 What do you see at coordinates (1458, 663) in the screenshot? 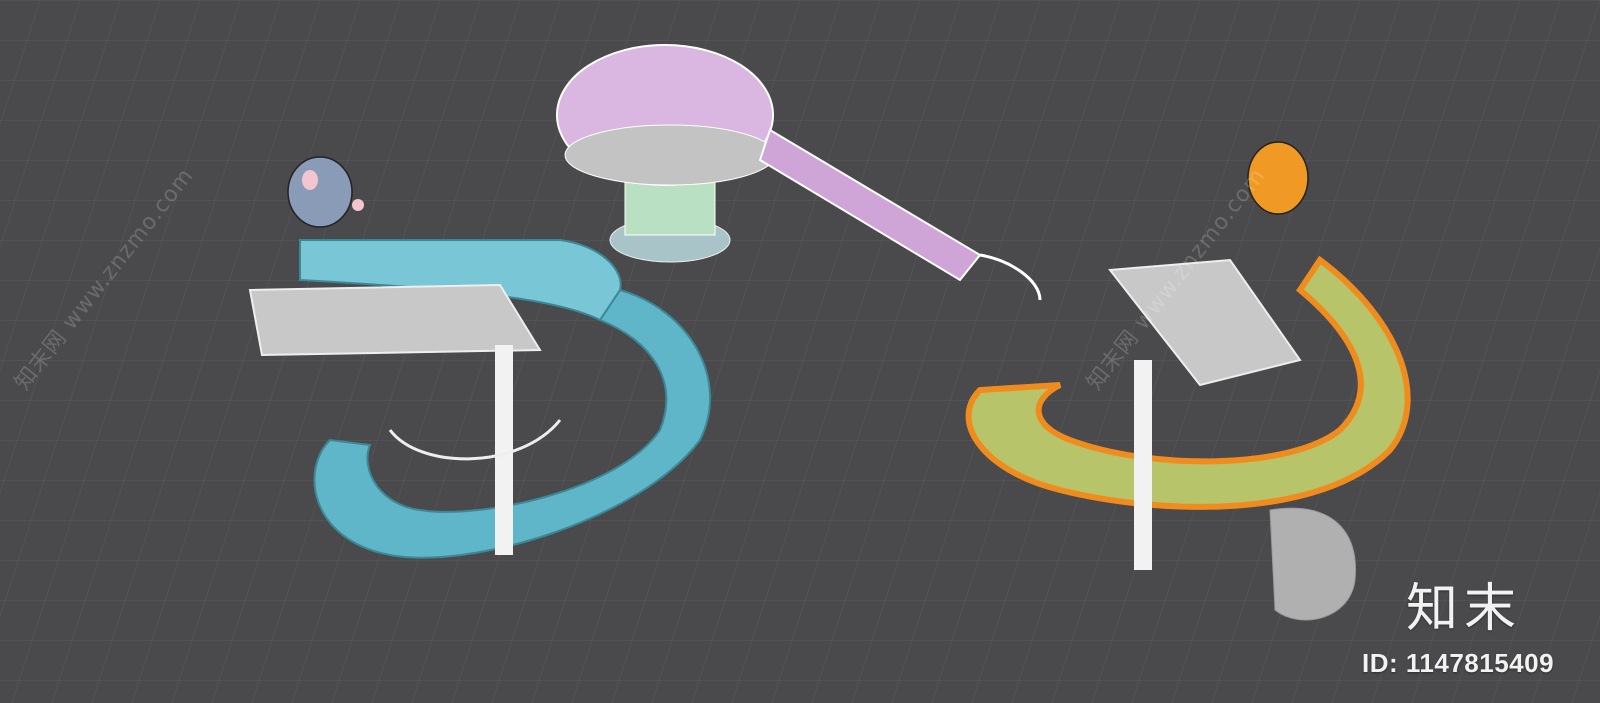
I see `model-id: ID: 1147815409` at bounding box center [1458, 663].